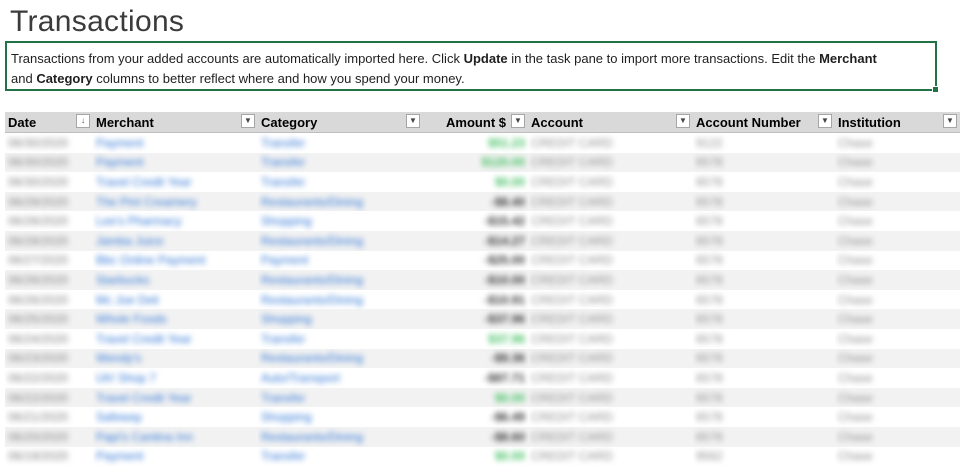 Image resolution: width=960 pixels, height=467 pixels. Describe the element at coordinates (764, 122) in the screenshot. I see `header-account-number: Account Number ▼` at that location.